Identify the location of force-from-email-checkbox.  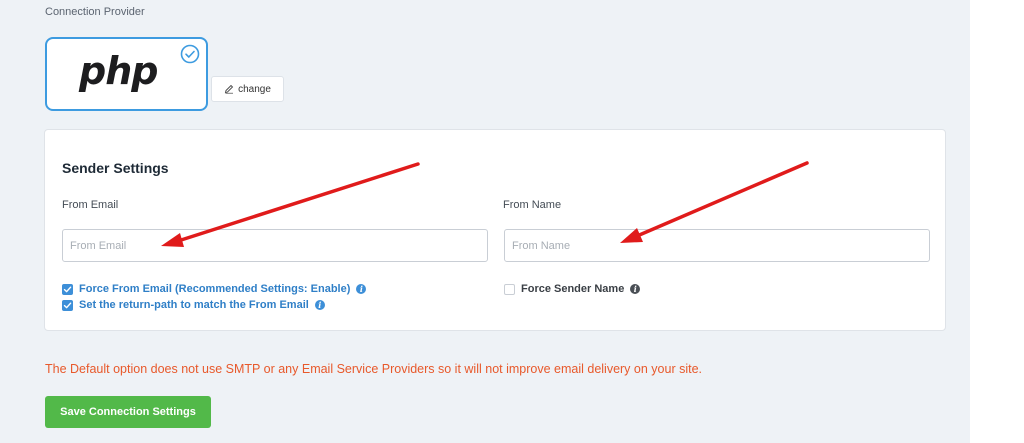
(67, 289).